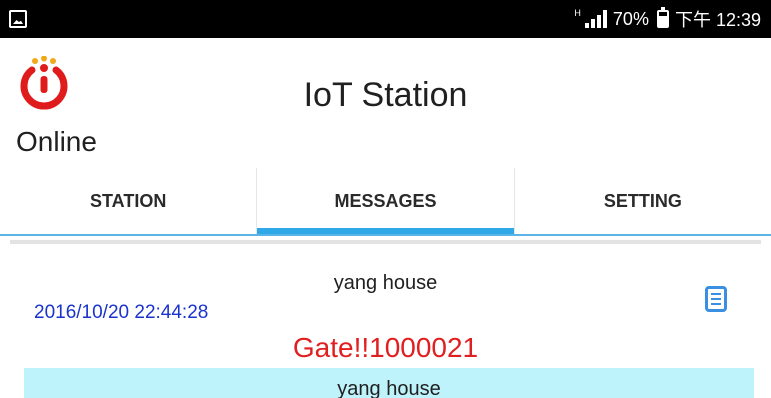  I want to click on signal-strength-icon, so click(595, 19).